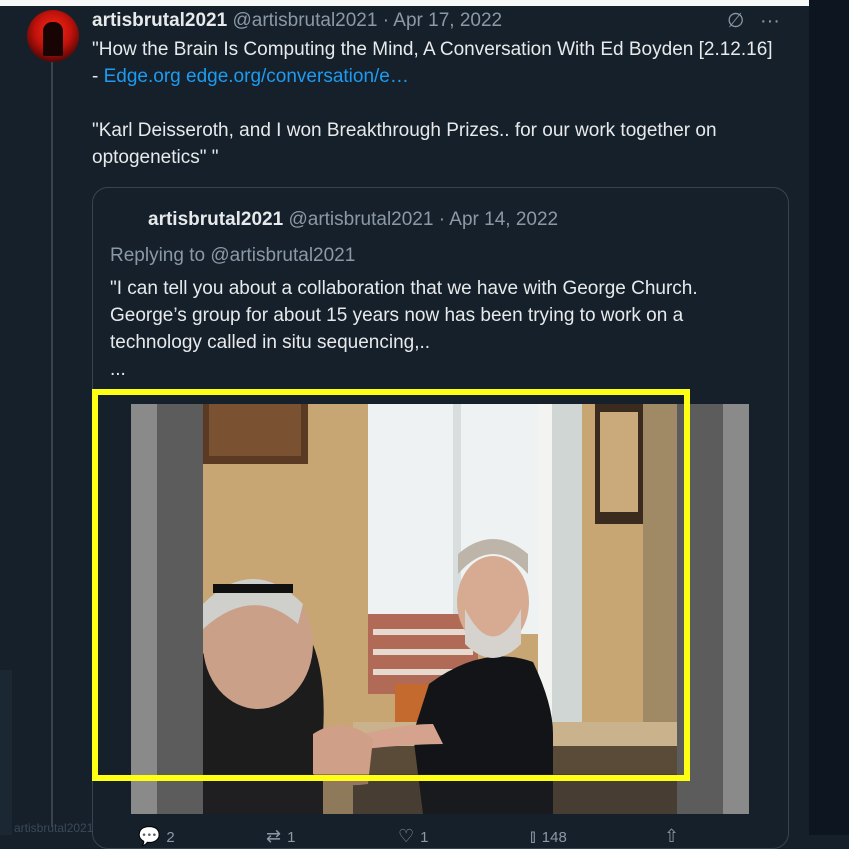 This screenshot has width=849, height=849. I want to click on share-icon: ⇧, so click(672, 836).